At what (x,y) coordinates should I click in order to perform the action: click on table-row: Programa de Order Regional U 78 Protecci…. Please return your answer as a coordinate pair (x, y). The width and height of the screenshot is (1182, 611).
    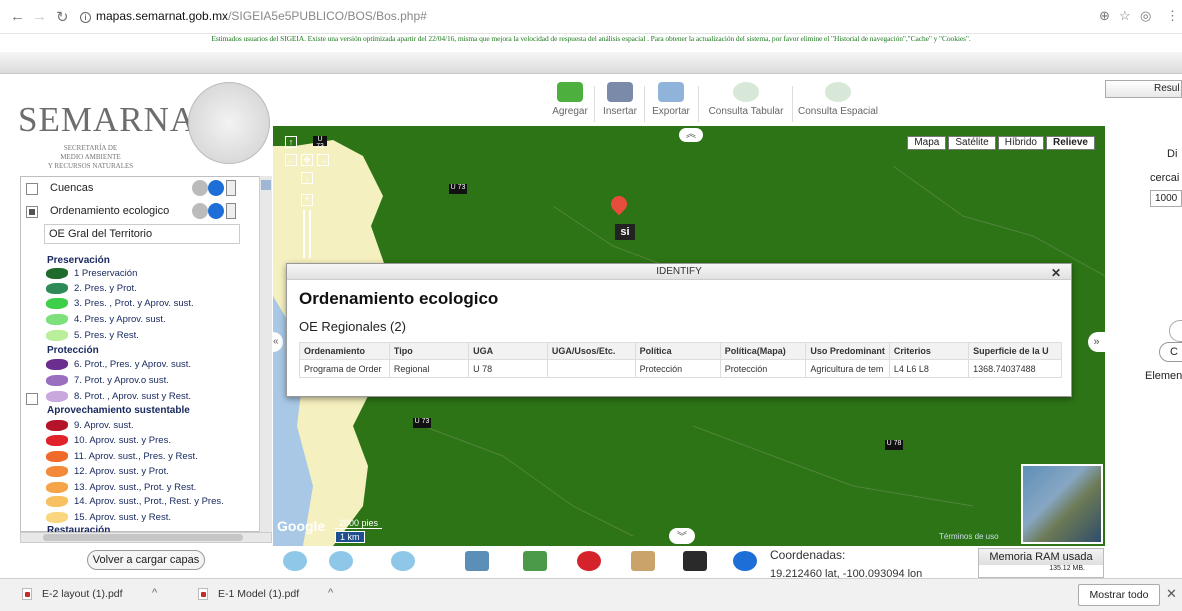
    Looking at the image, I should click on (680, 368).